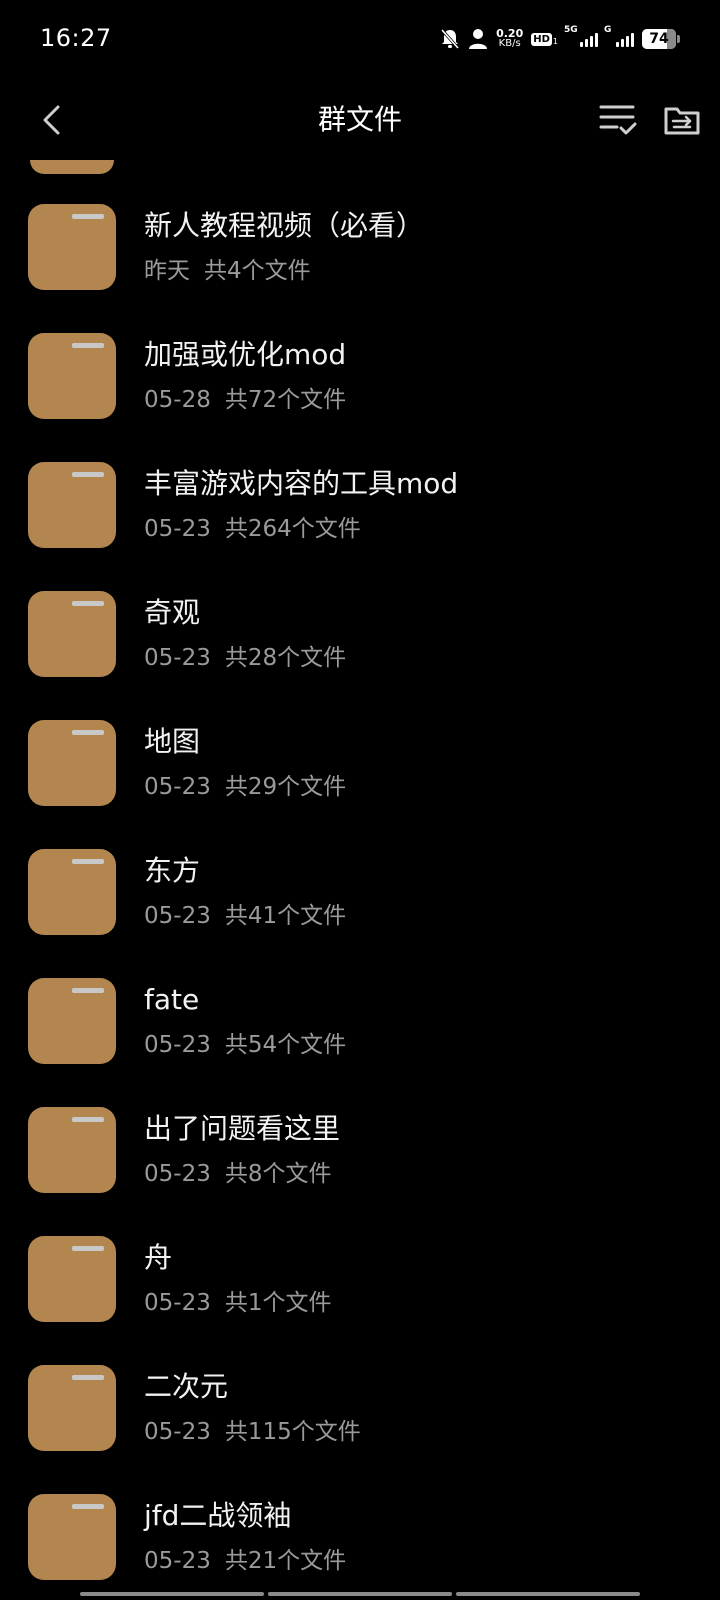 This screenshot has height=1600, width=720. What do you see at coordinates (360, 784) in the screenshot?
I see `folder-item: 地图 05-23 共29个文件` at bounding box center [360, 784].